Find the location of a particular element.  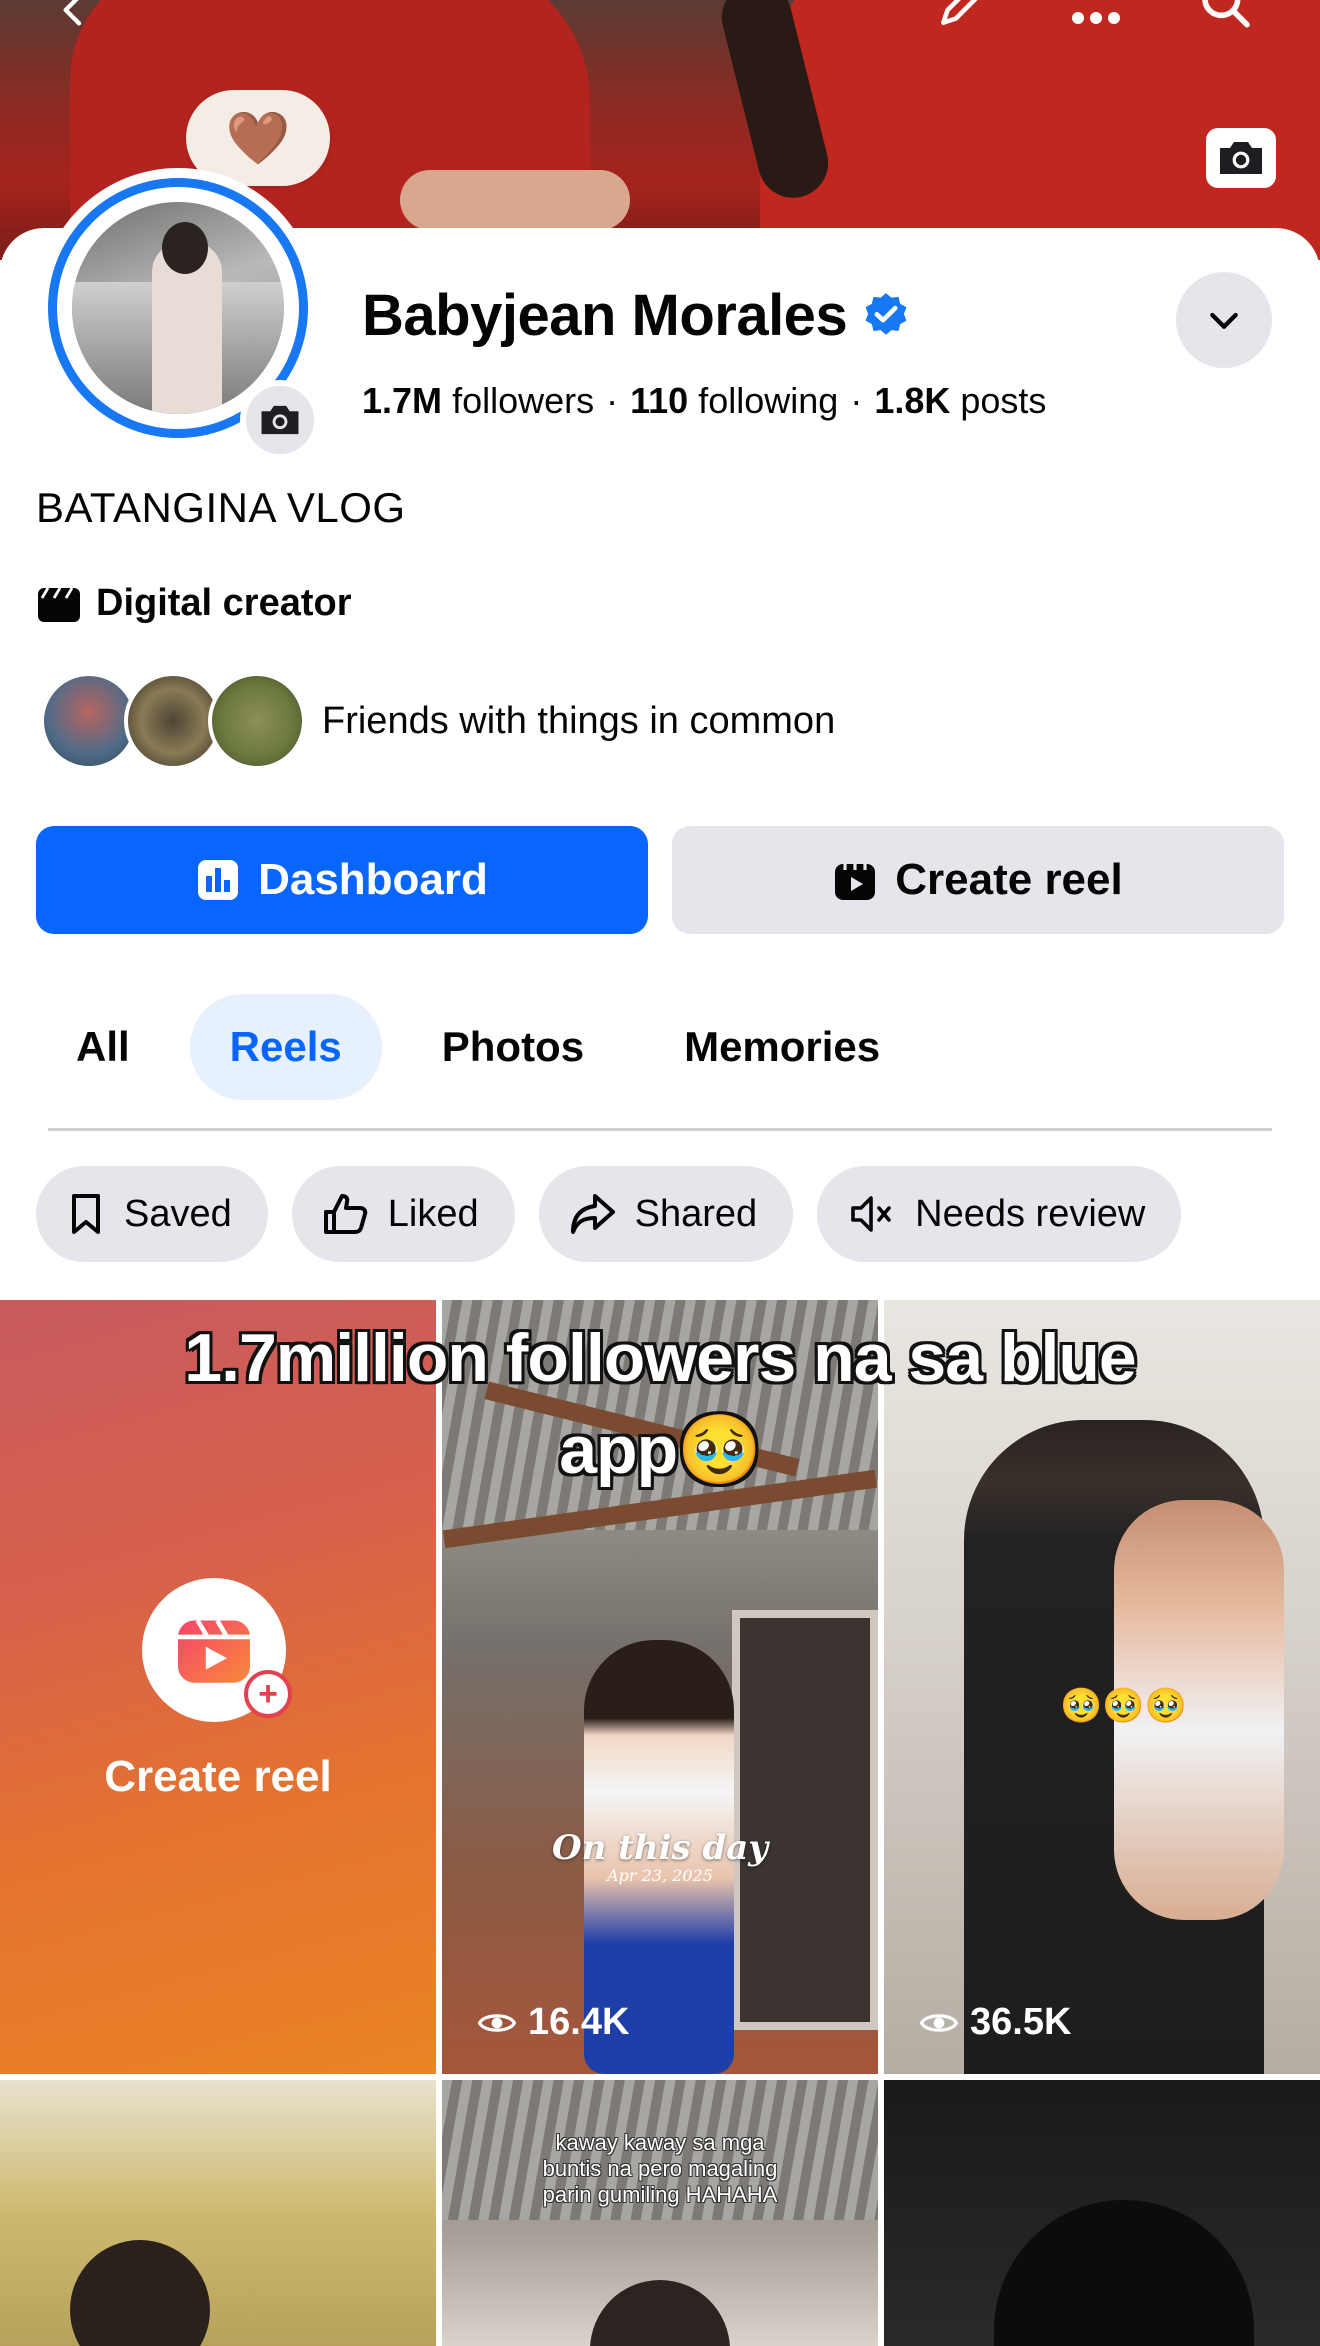

profile-menu-button is located at coordinates (1224, 320).